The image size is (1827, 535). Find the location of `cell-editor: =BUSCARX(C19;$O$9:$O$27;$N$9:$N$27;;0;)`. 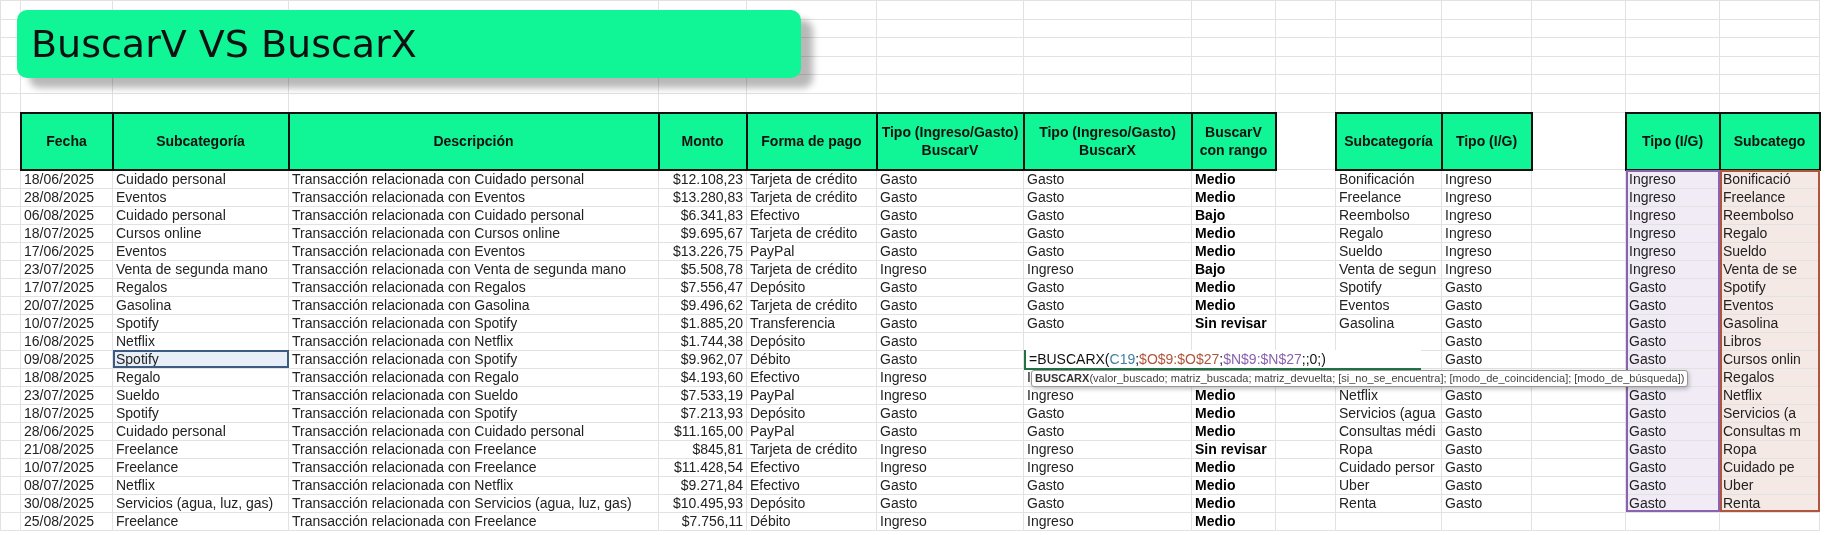

cell-editor: =BUSCARX(C19;$O$9:$O$27;$N$9:$N$27;;0;) is located at coordinates (1222, 359).